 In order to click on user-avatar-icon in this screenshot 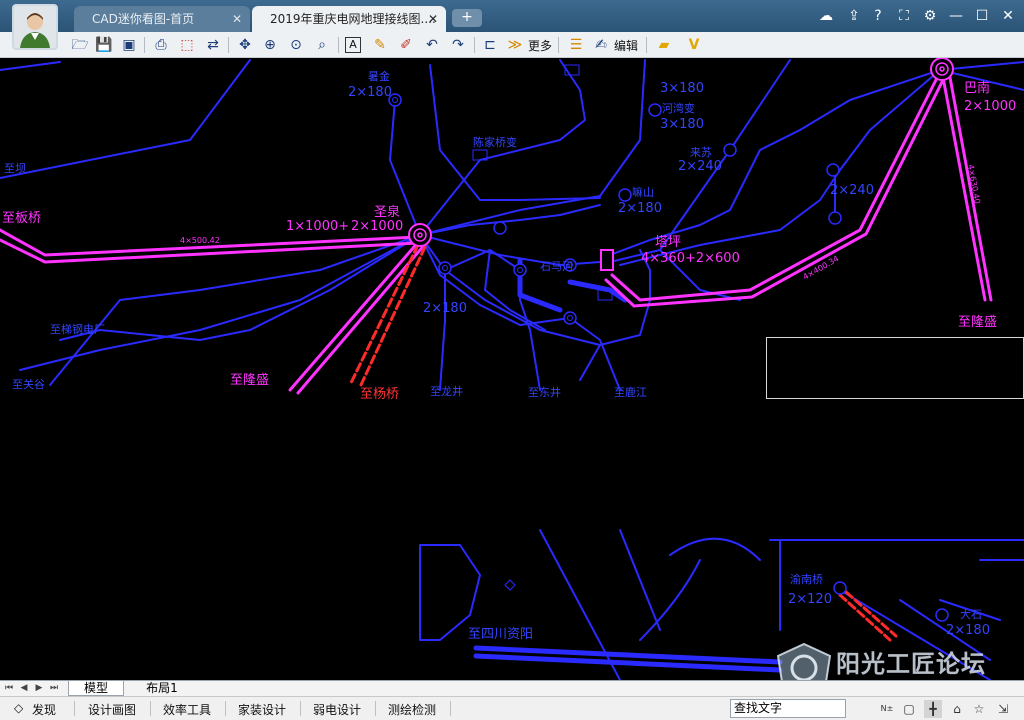, I will do `click(35, 27)`.